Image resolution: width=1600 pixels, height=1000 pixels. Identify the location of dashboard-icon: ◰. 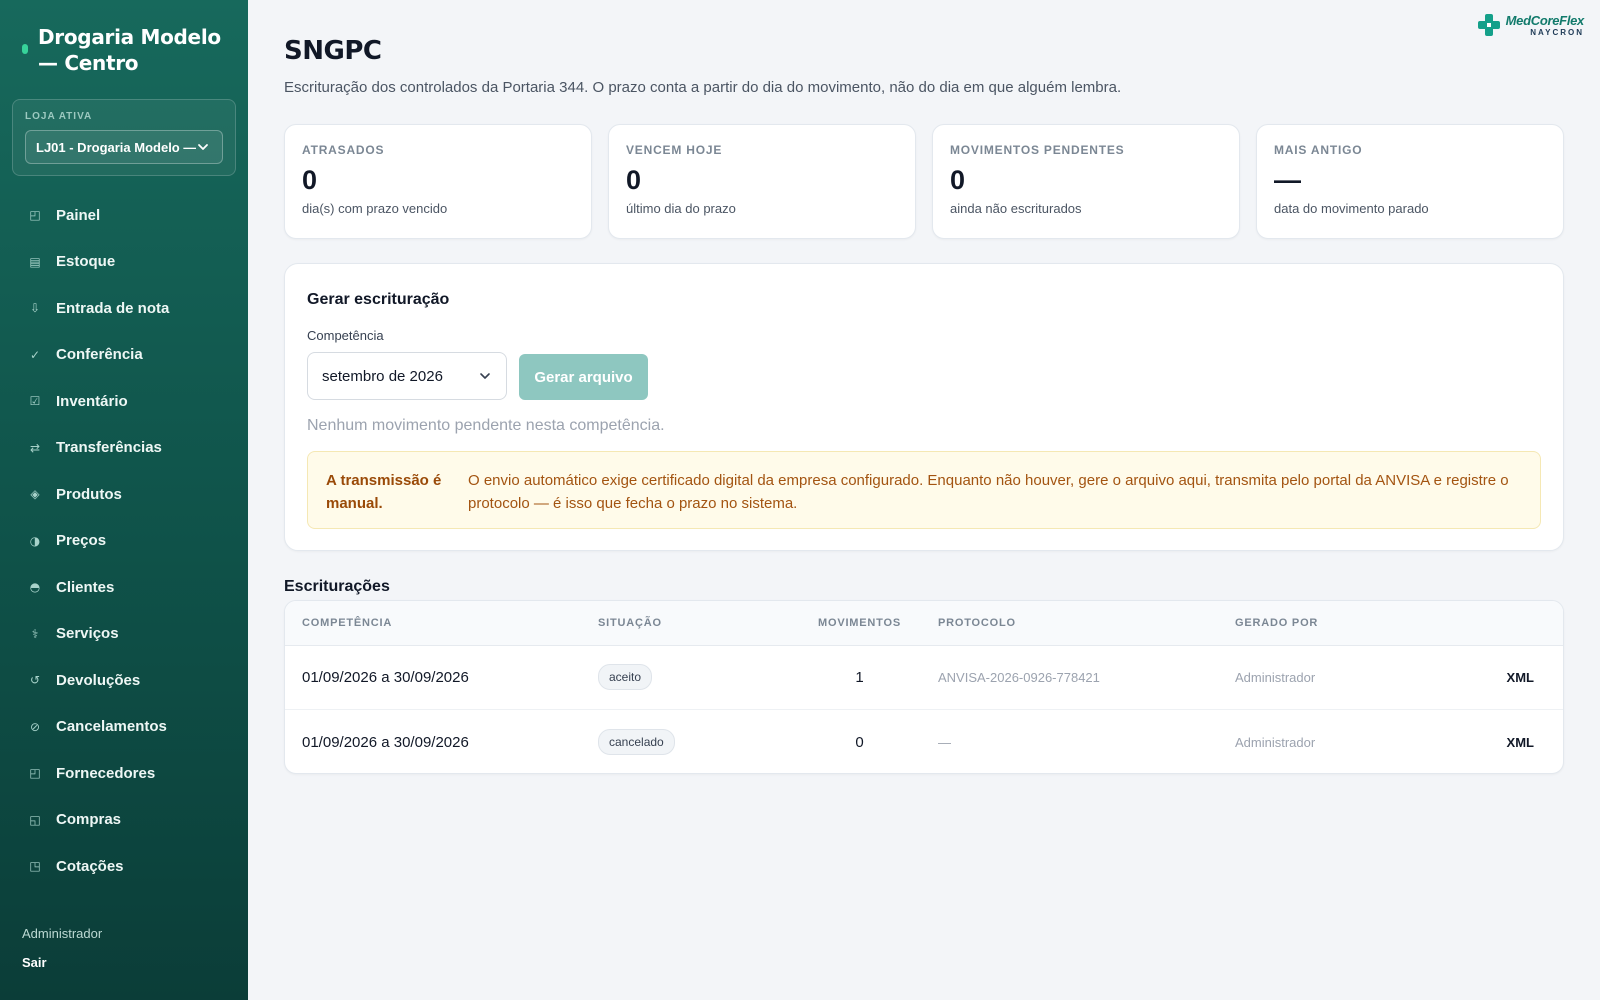
(35, 215).